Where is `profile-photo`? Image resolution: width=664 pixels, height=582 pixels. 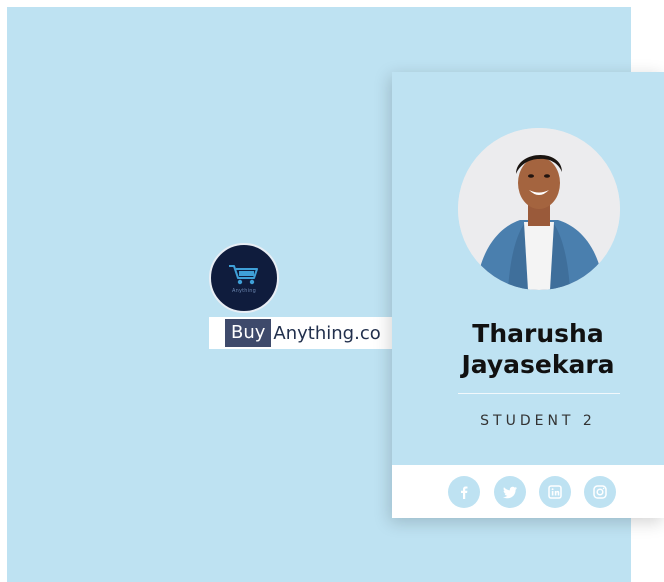
profile-photo is located at coordinates (539, 209).